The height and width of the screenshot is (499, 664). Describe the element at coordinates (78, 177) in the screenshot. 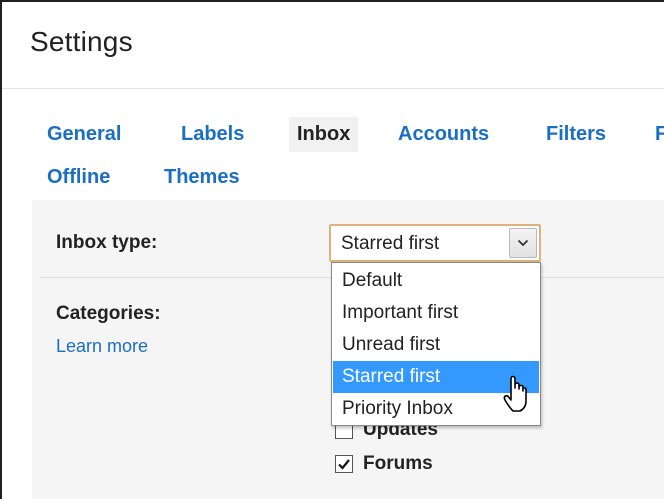

I see `tab-offline: Offline` at that location.